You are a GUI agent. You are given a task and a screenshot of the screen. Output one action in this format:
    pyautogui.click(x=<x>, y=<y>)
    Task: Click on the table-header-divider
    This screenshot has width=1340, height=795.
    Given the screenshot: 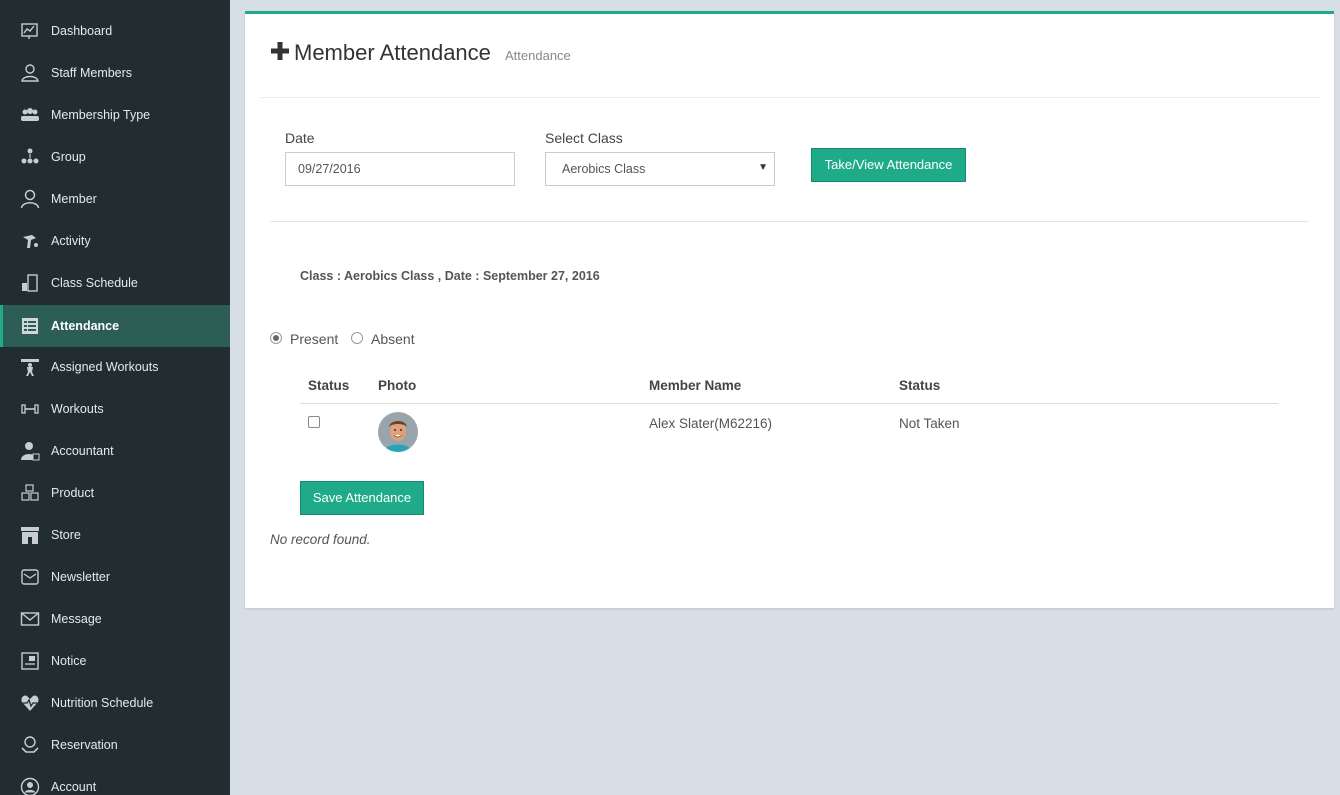 What is the action you would take?
    pyautogui.click(x=789, y=403)
    